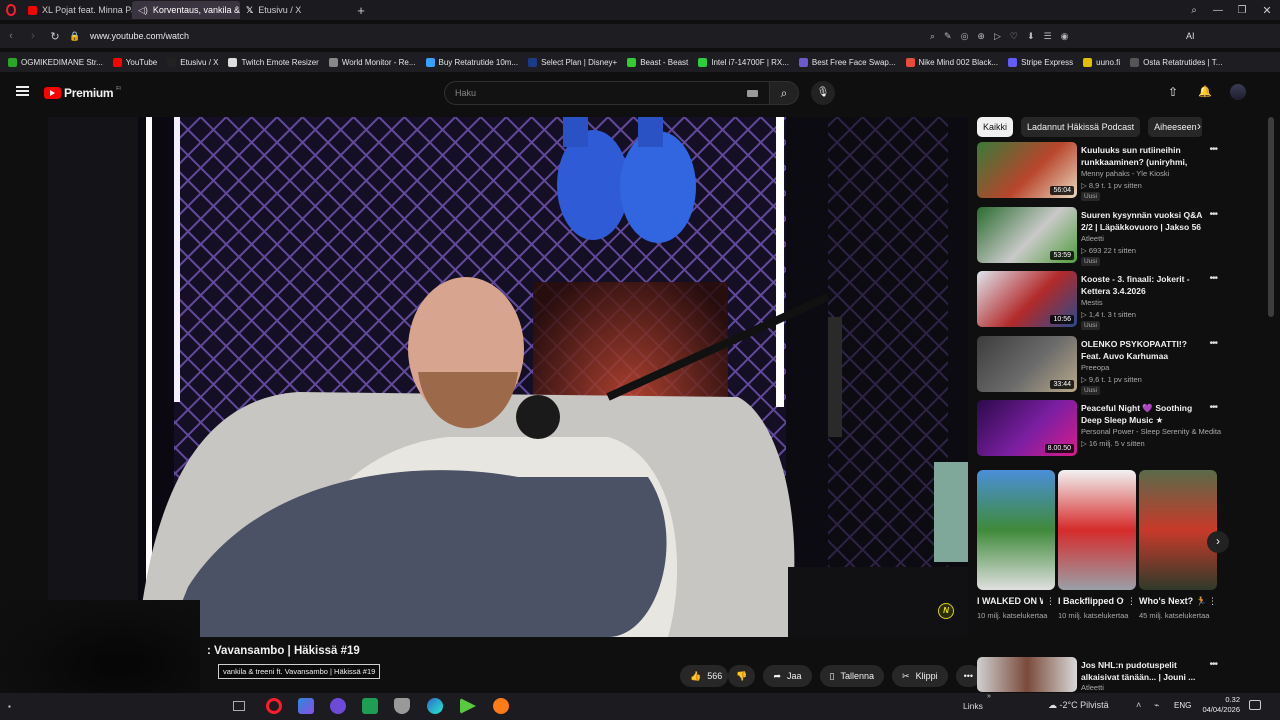 Image resolution: width=1280 pixels, height=720 pixels. I want to click on chip-related: Aiheeseen, so click(1175, 127).